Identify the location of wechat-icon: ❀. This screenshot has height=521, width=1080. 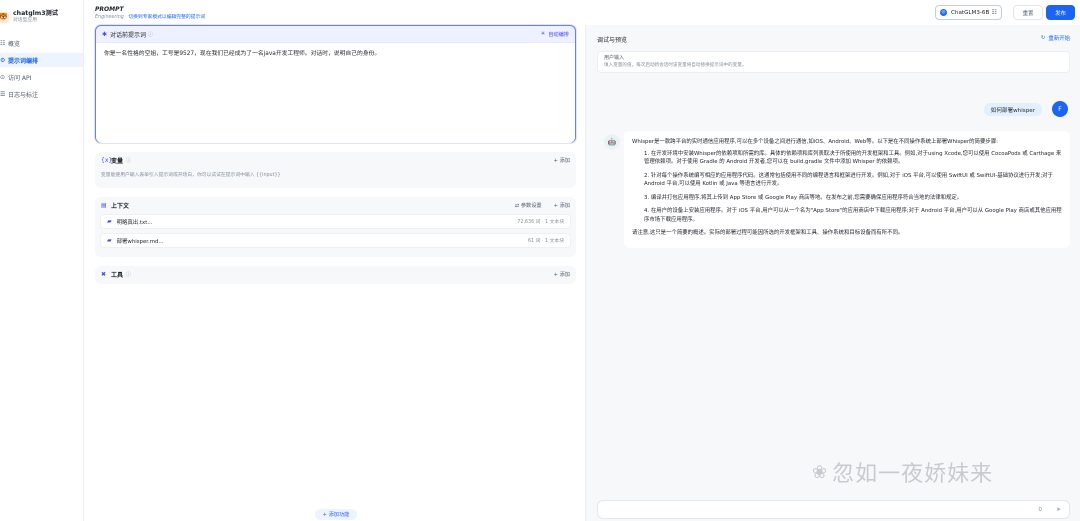
(820, 472).